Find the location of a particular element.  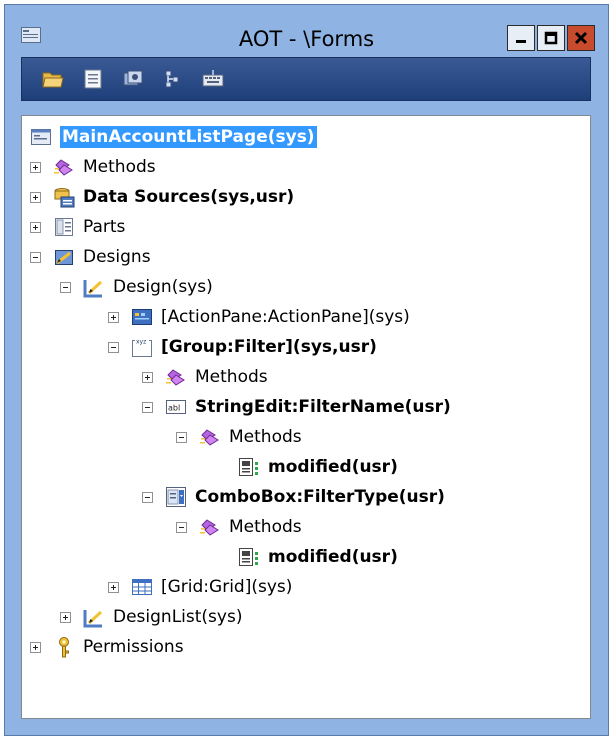

find-button is located at coordinates (173, 79).